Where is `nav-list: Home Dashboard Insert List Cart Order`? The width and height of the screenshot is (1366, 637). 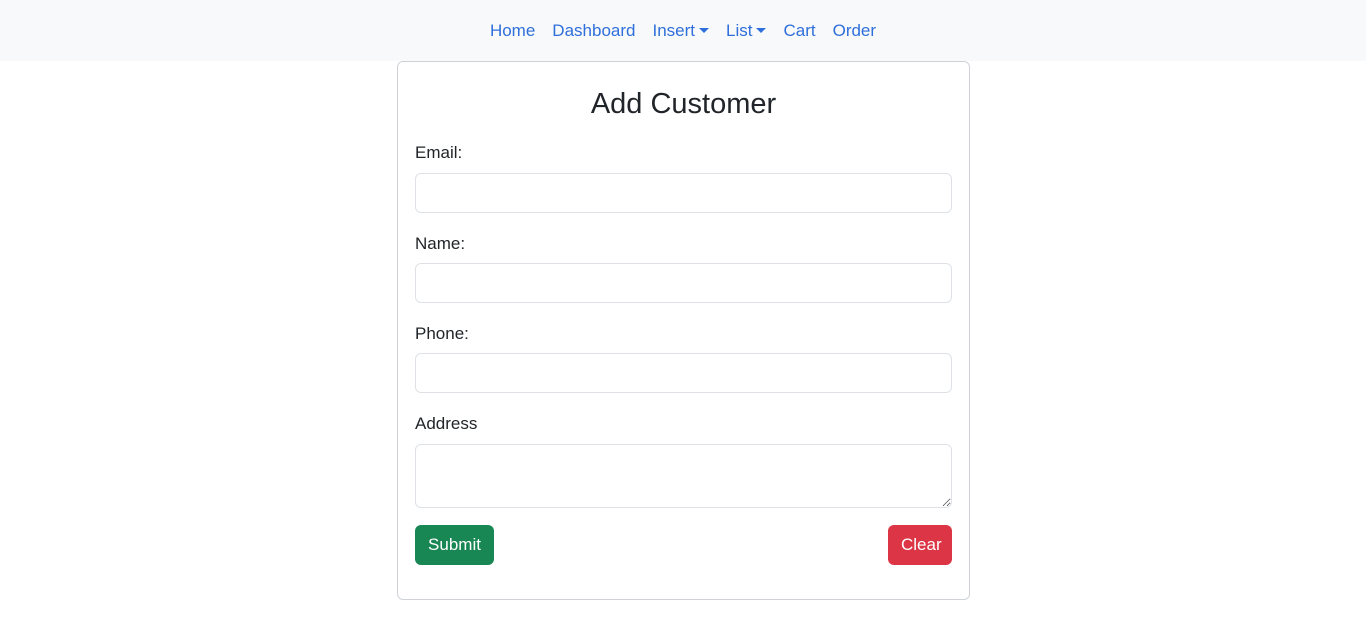 nav-list: Home Dashboard Insert List Cart Order is located at coordinates (682, 31).